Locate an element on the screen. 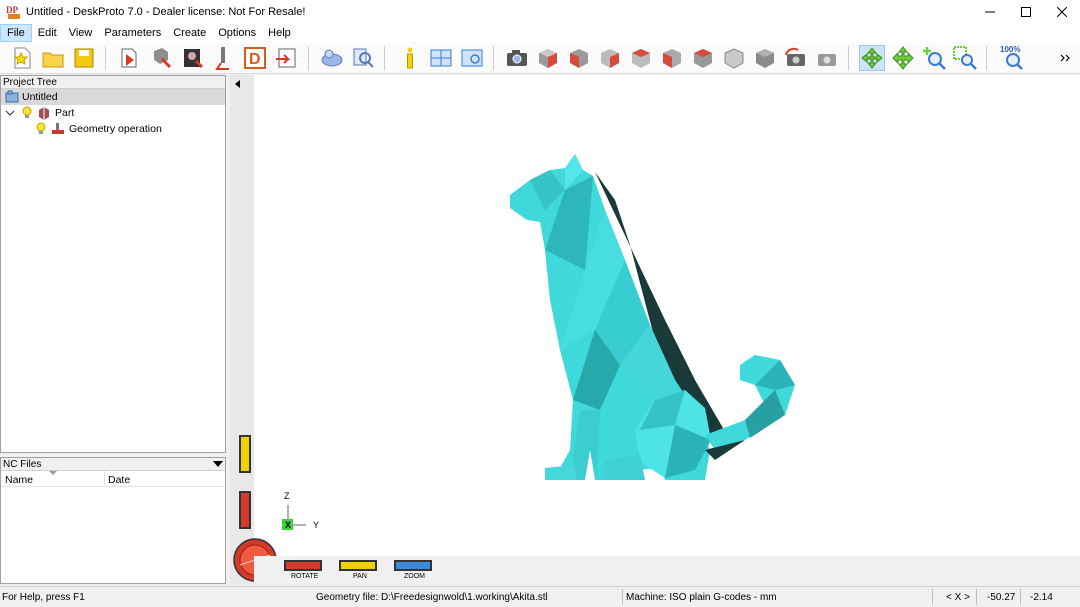  tree-item-part: Part is located at coordinates (37, 113).